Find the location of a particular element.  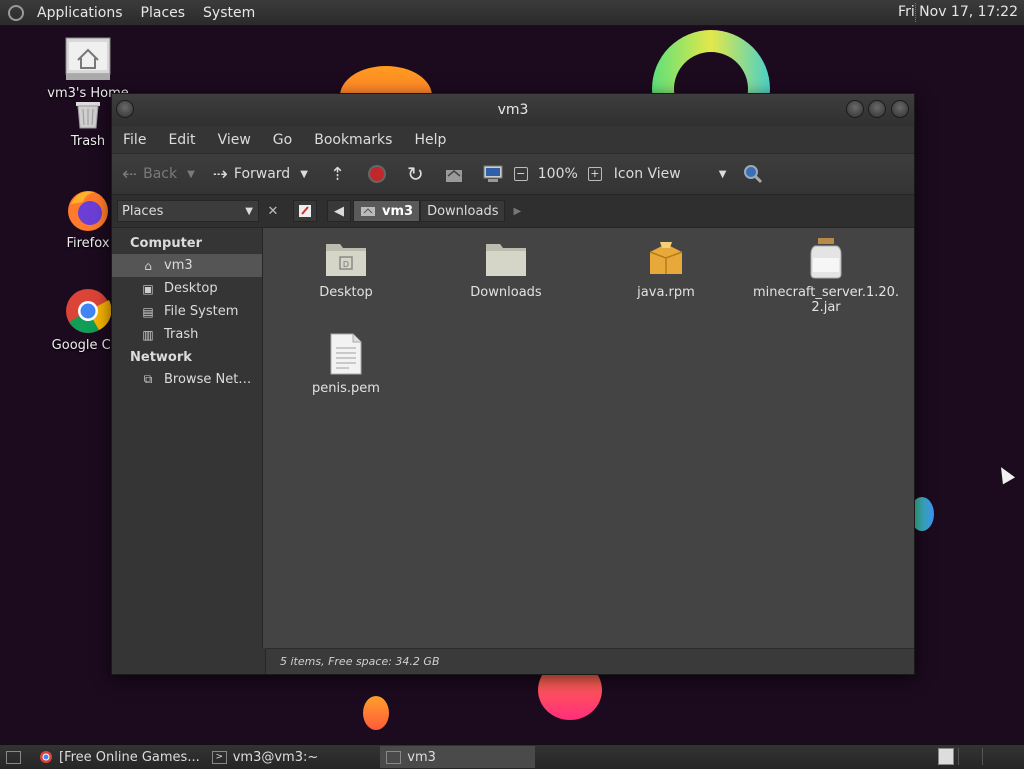

breadcrumb-left-arrow: ◀ is located at coordinates (339, 211).